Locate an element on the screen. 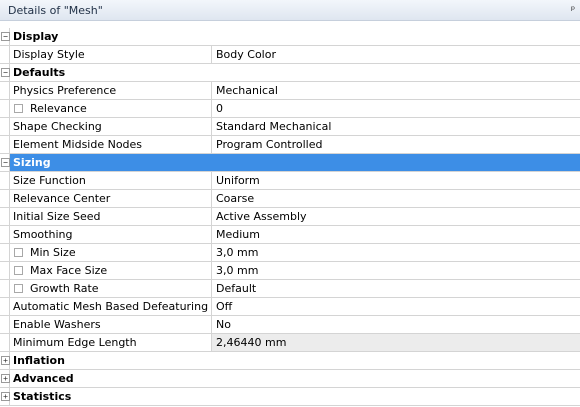  property-name: Automatic Mesh Based Defeaturing is located at coordinates (111, 306).